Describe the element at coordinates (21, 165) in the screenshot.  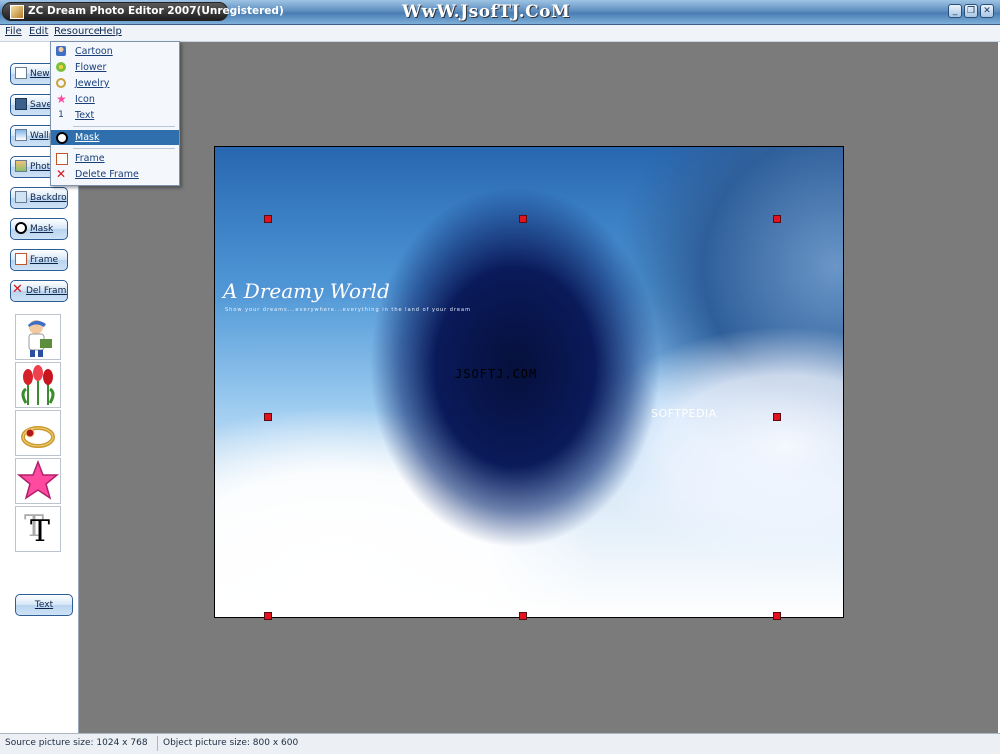
I see `photo-icon` at that location.